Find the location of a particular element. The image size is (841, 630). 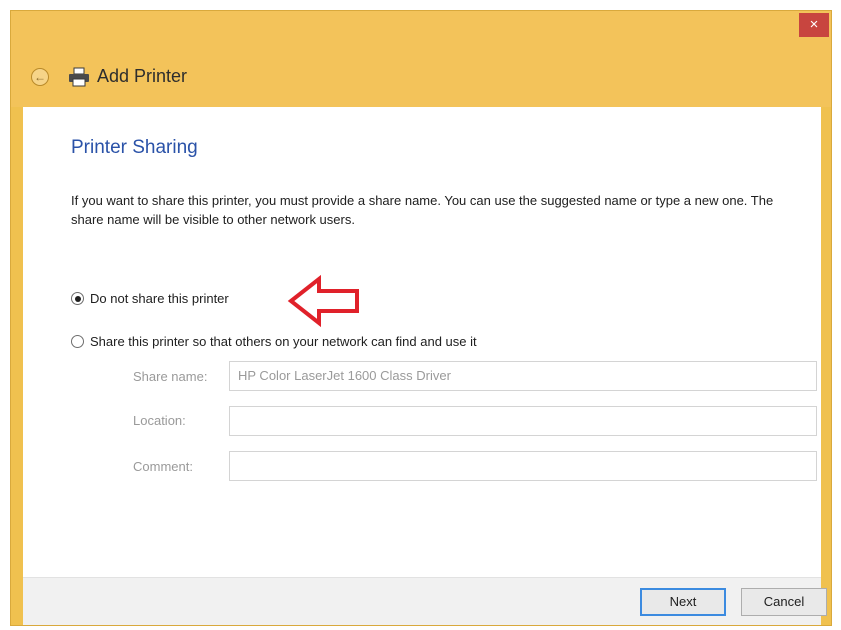

do-not-share-label: Do not share this printer is located at coordinates (159, 298).